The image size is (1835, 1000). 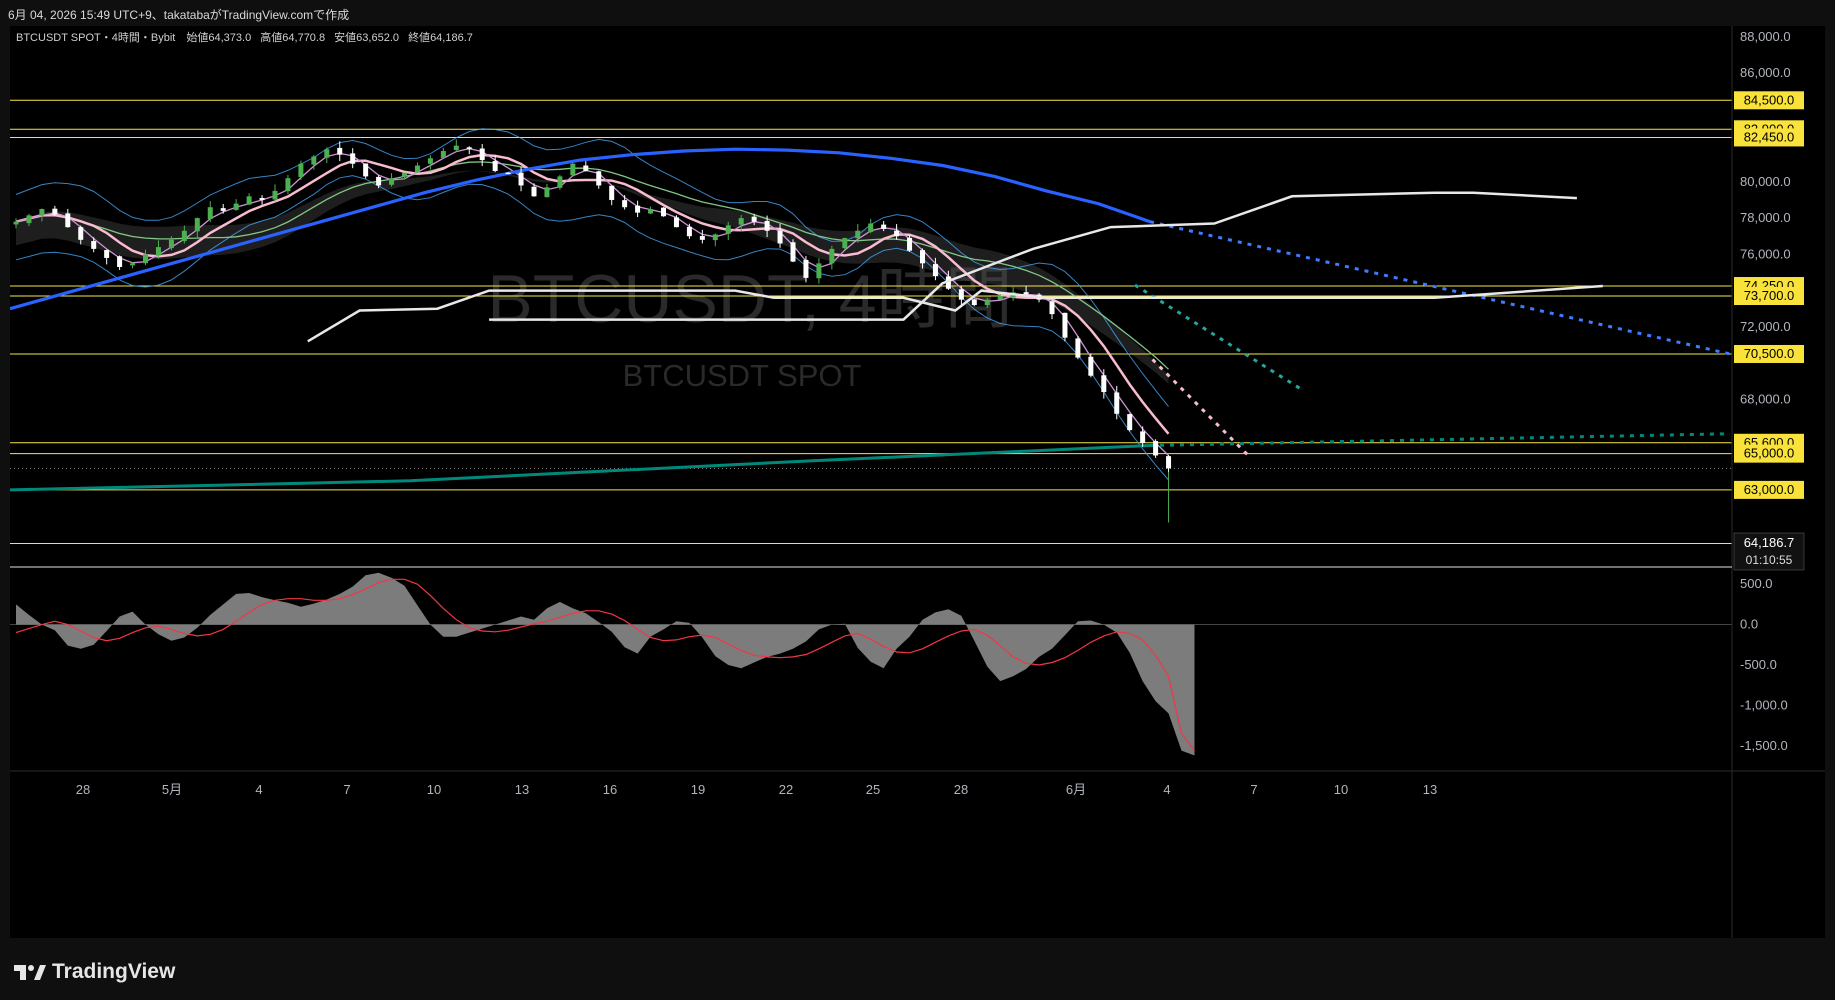 I want to click on price-tick-label: 78,000.0, so click(x=1765, y=217).